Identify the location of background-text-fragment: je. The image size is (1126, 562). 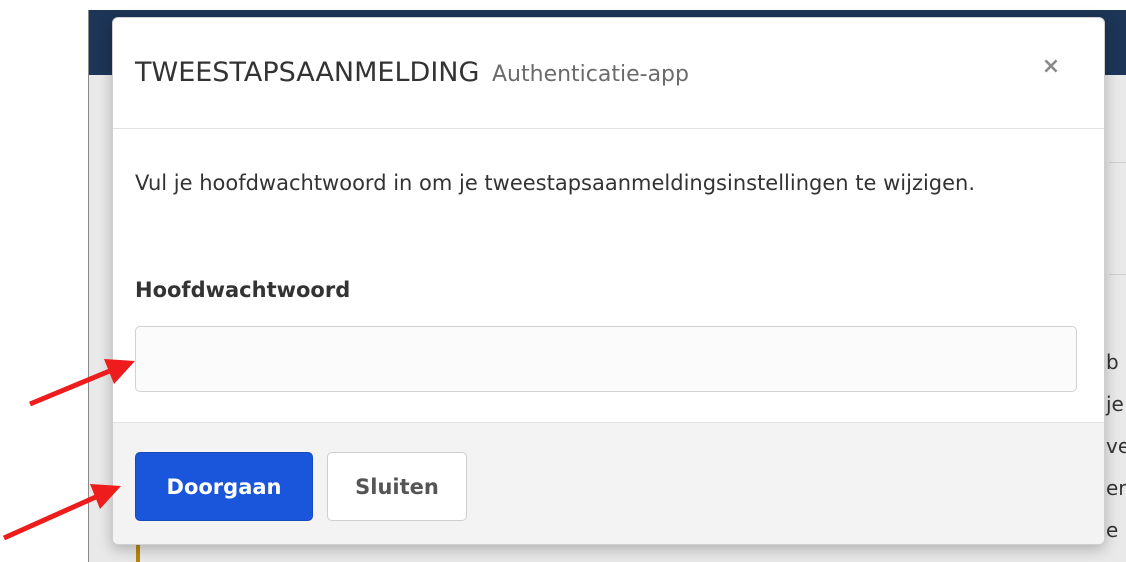
(1115, 404).